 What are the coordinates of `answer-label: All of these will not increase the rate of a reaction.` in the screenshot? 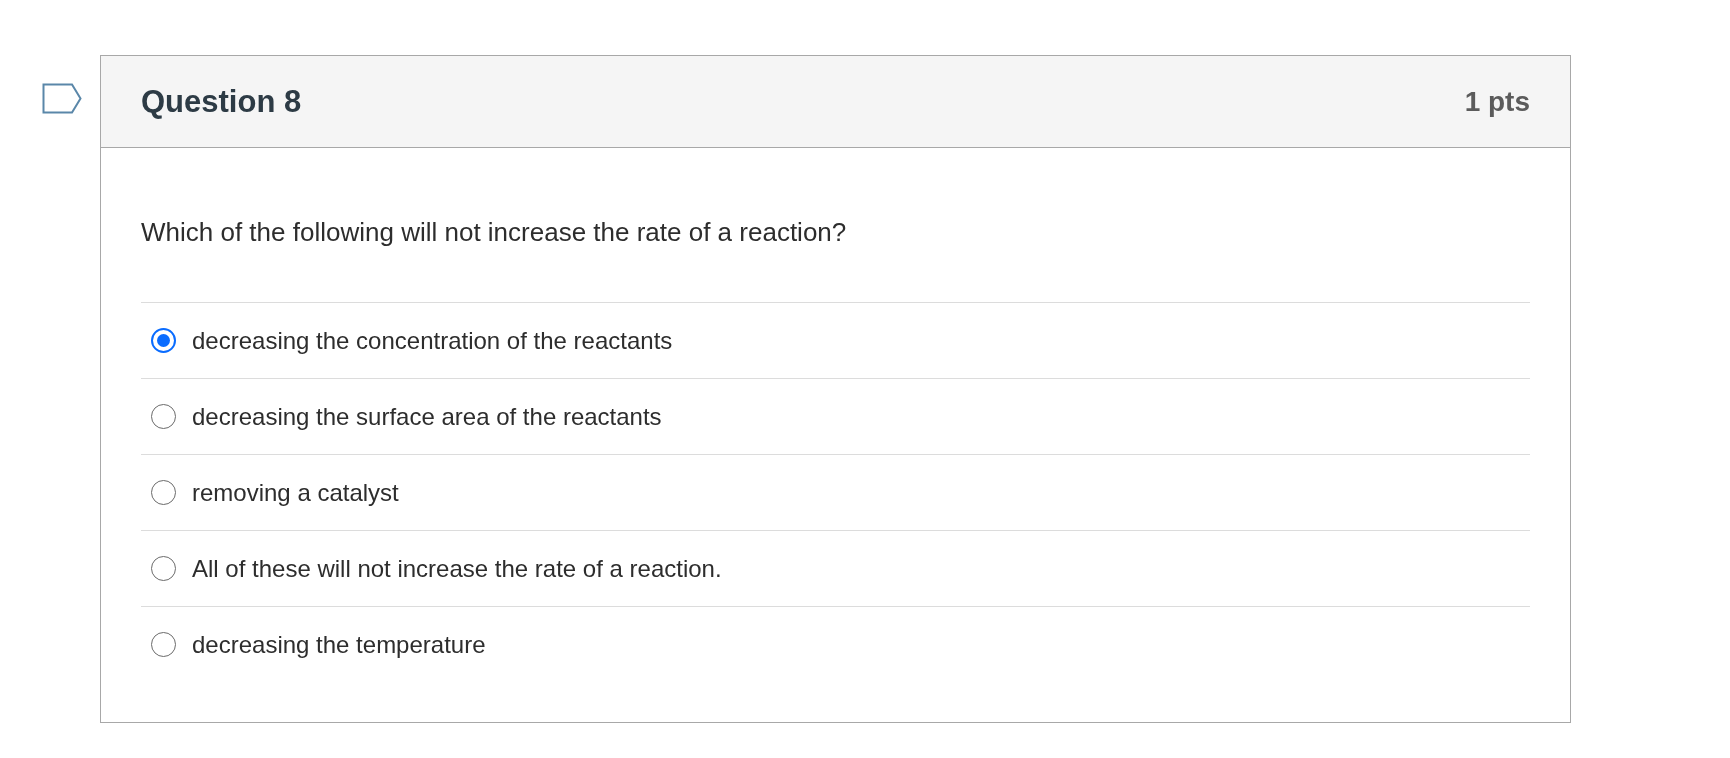 It's located at (457, 568).